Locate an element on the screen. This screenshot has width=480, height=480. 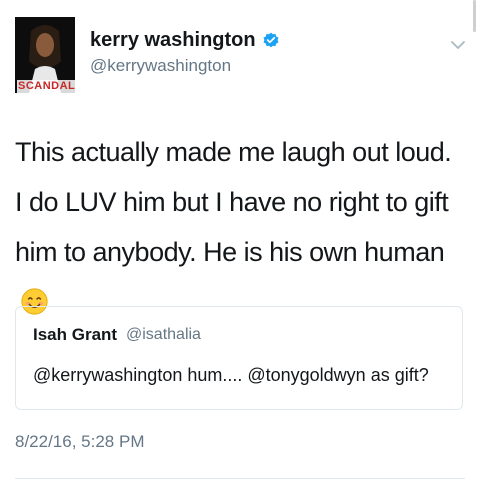
author-display-name: kerry washington is located at coordinates (173, 40).